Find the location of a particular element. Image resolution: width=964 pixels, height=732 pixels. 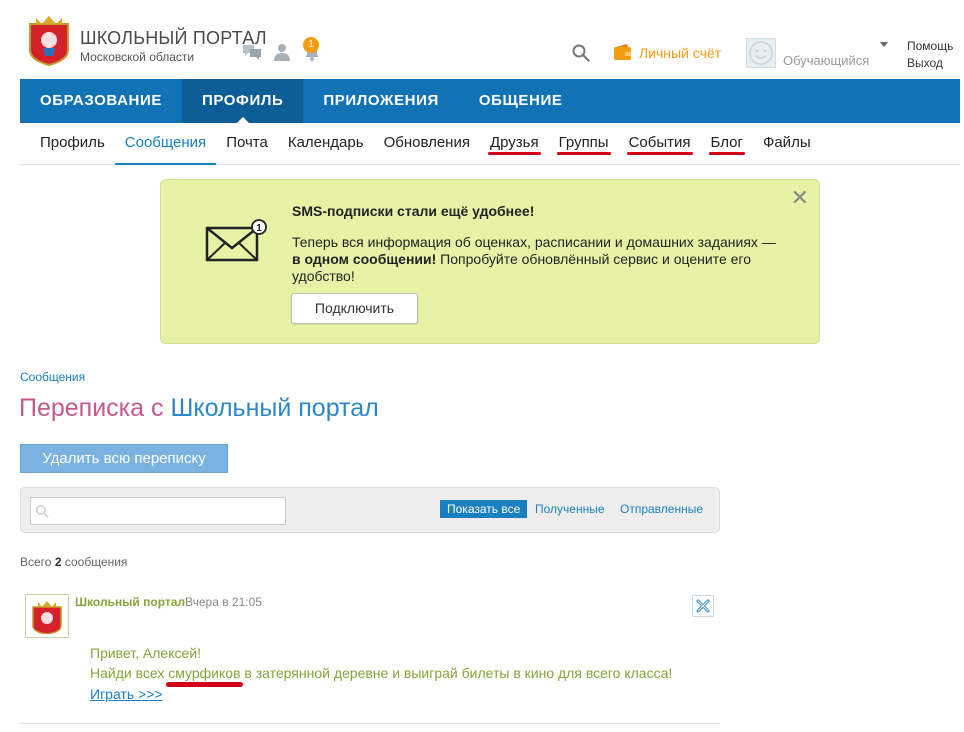

connect-button: Подключить is located at coordinates (354, 308).